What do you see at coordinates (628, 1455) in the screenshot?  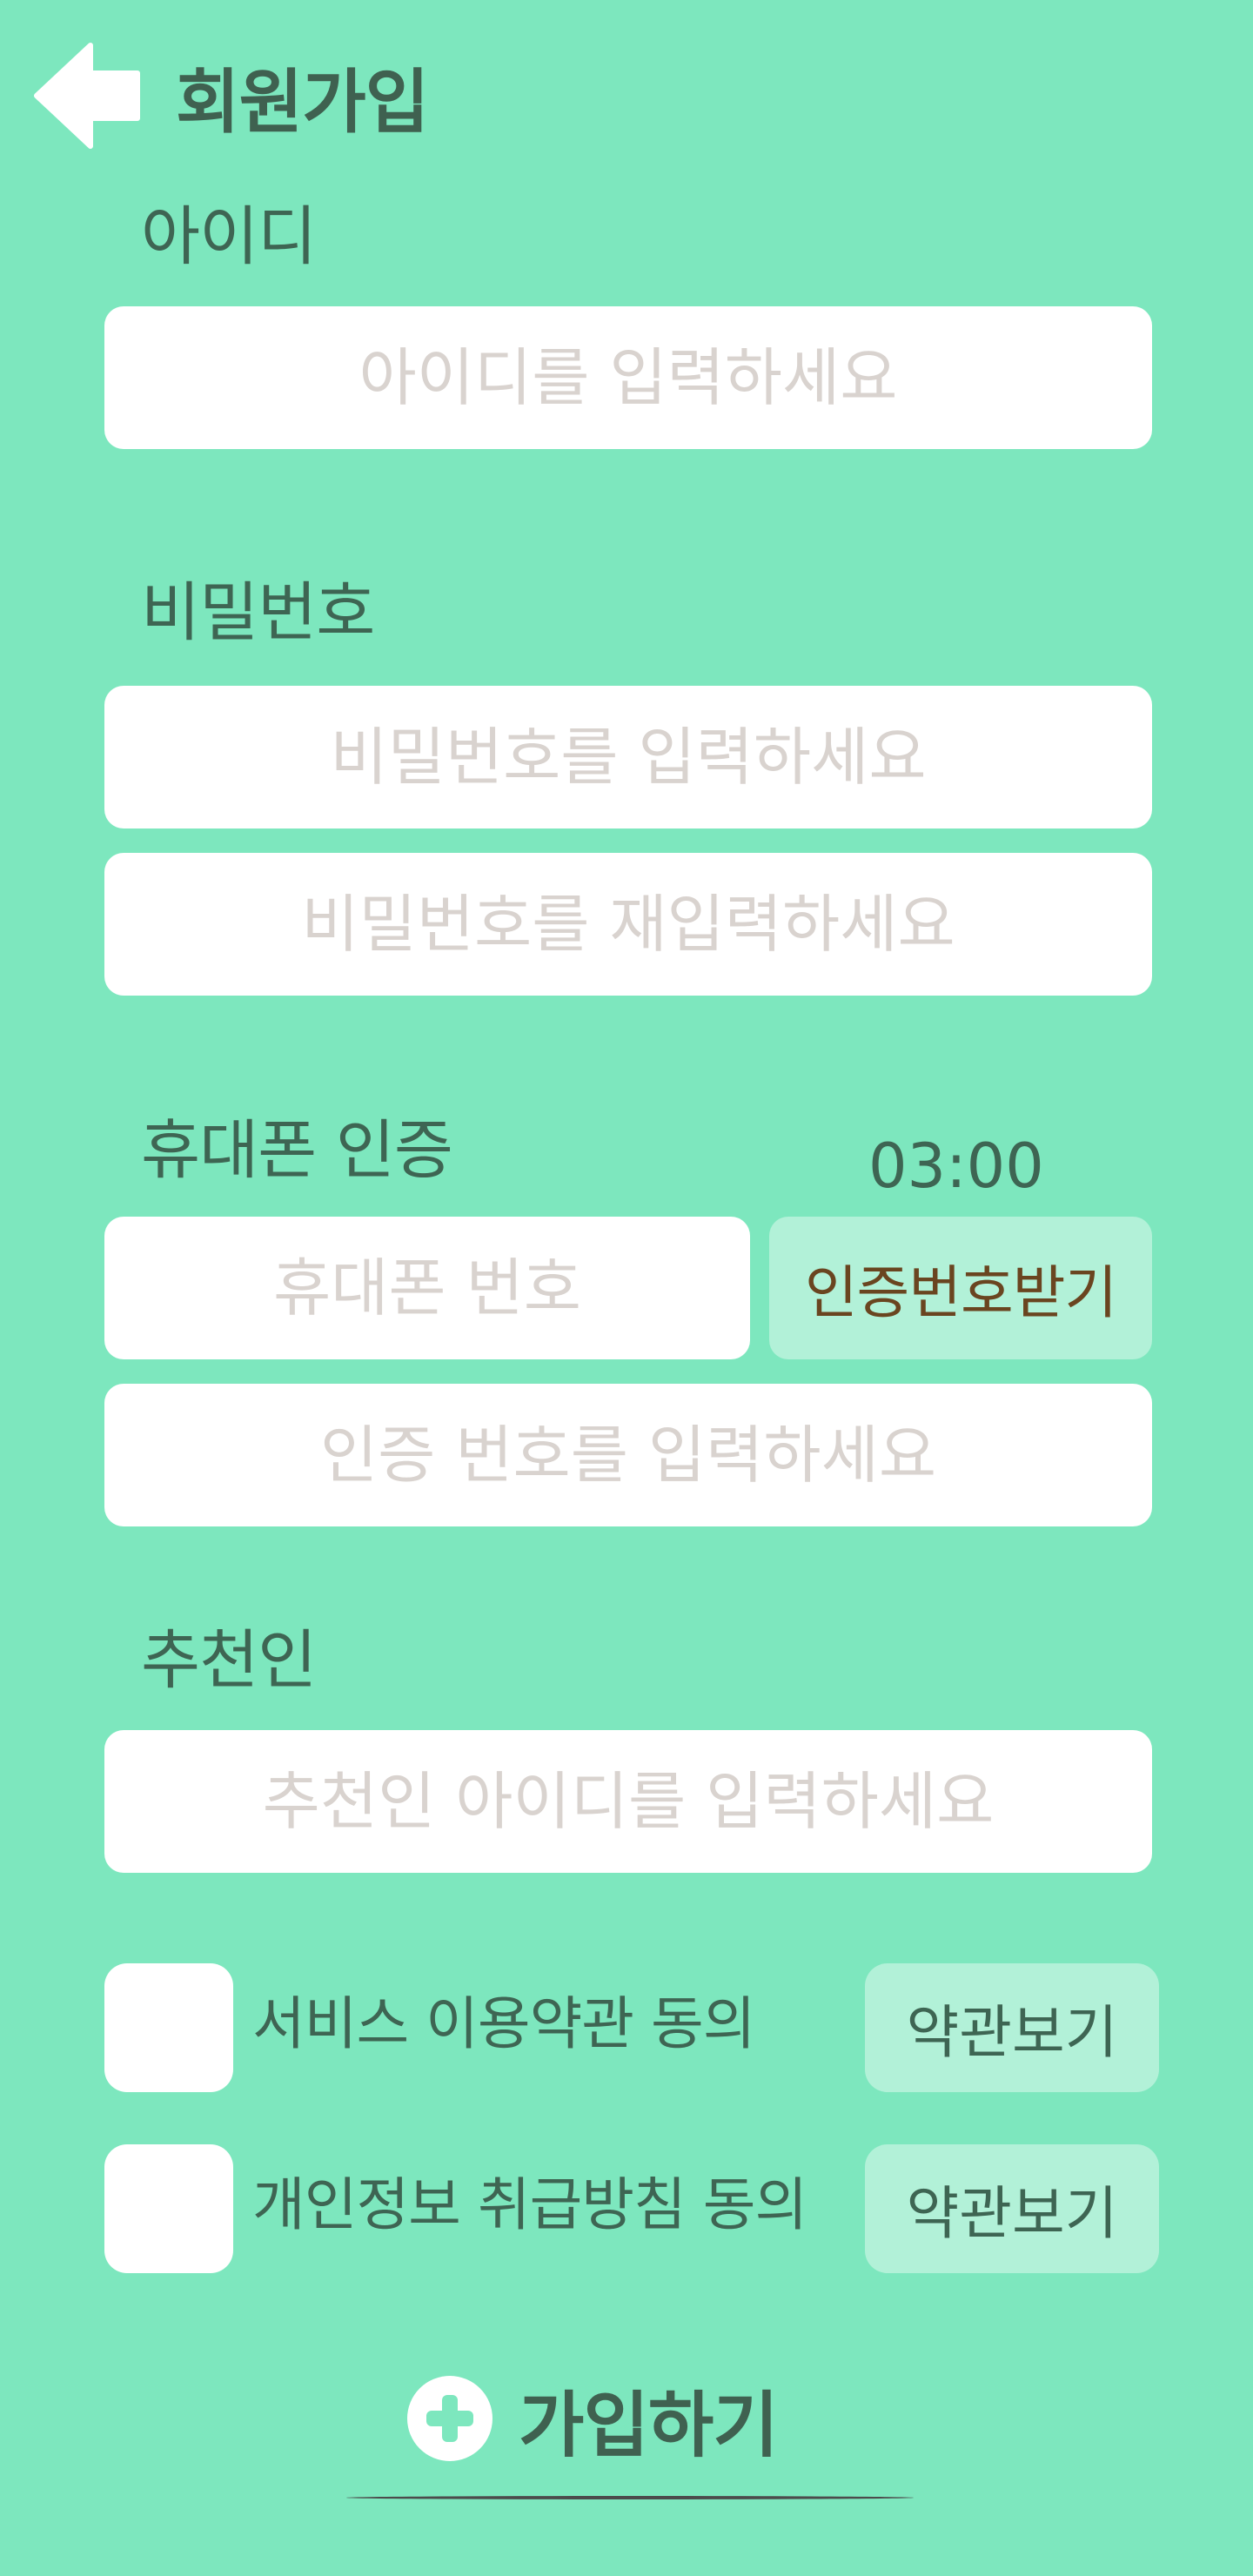 I see `verification-code-input` at bounding box center [628, 1455].